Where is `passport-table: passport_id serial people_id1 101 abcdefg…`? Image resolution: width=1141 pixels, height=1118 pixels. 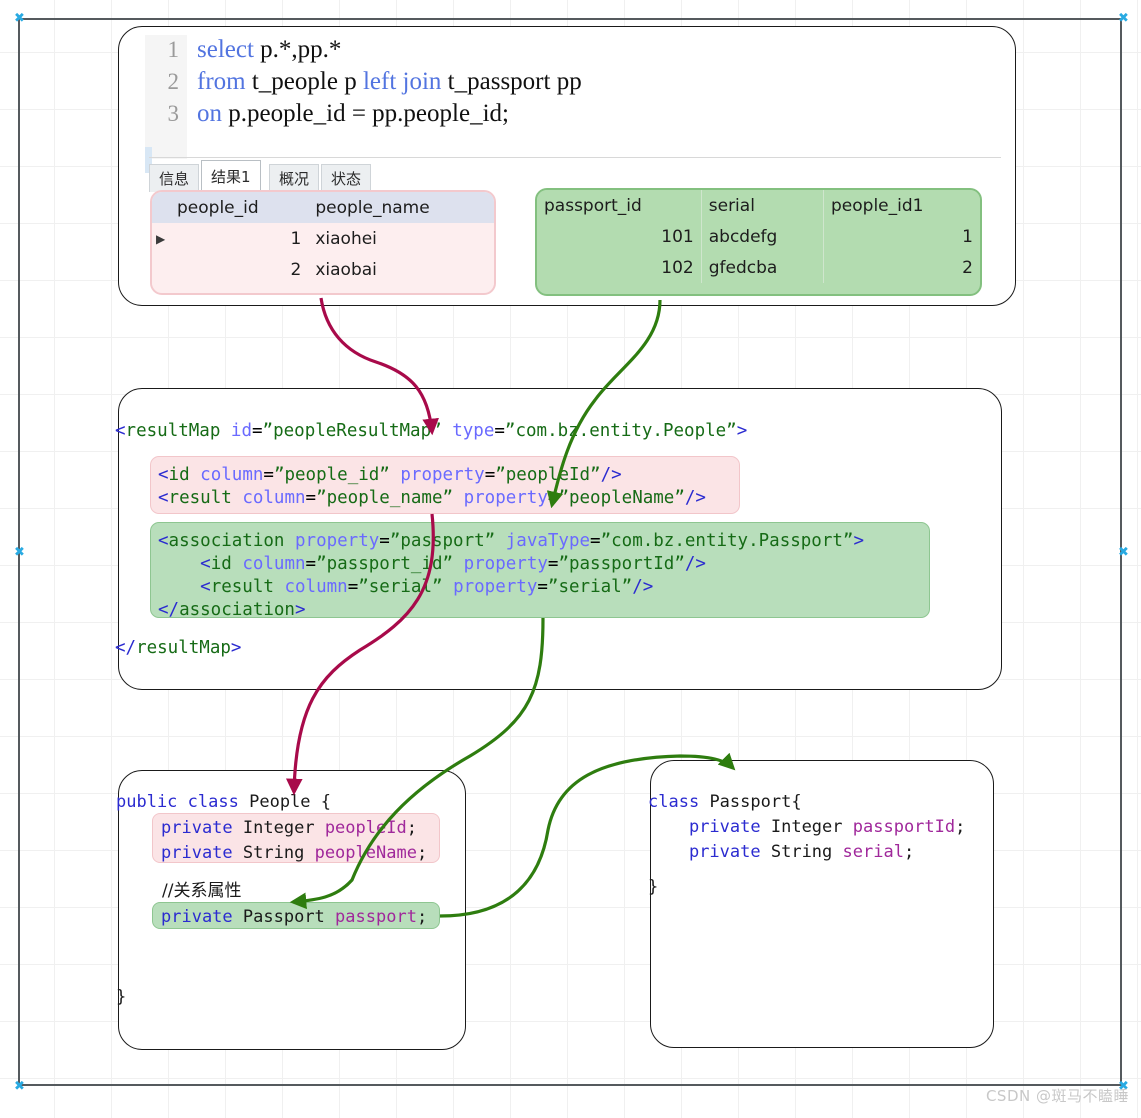
passport-table: passport_id serial people_id1 101 abcdefg… is located at coordinates (758, 236).